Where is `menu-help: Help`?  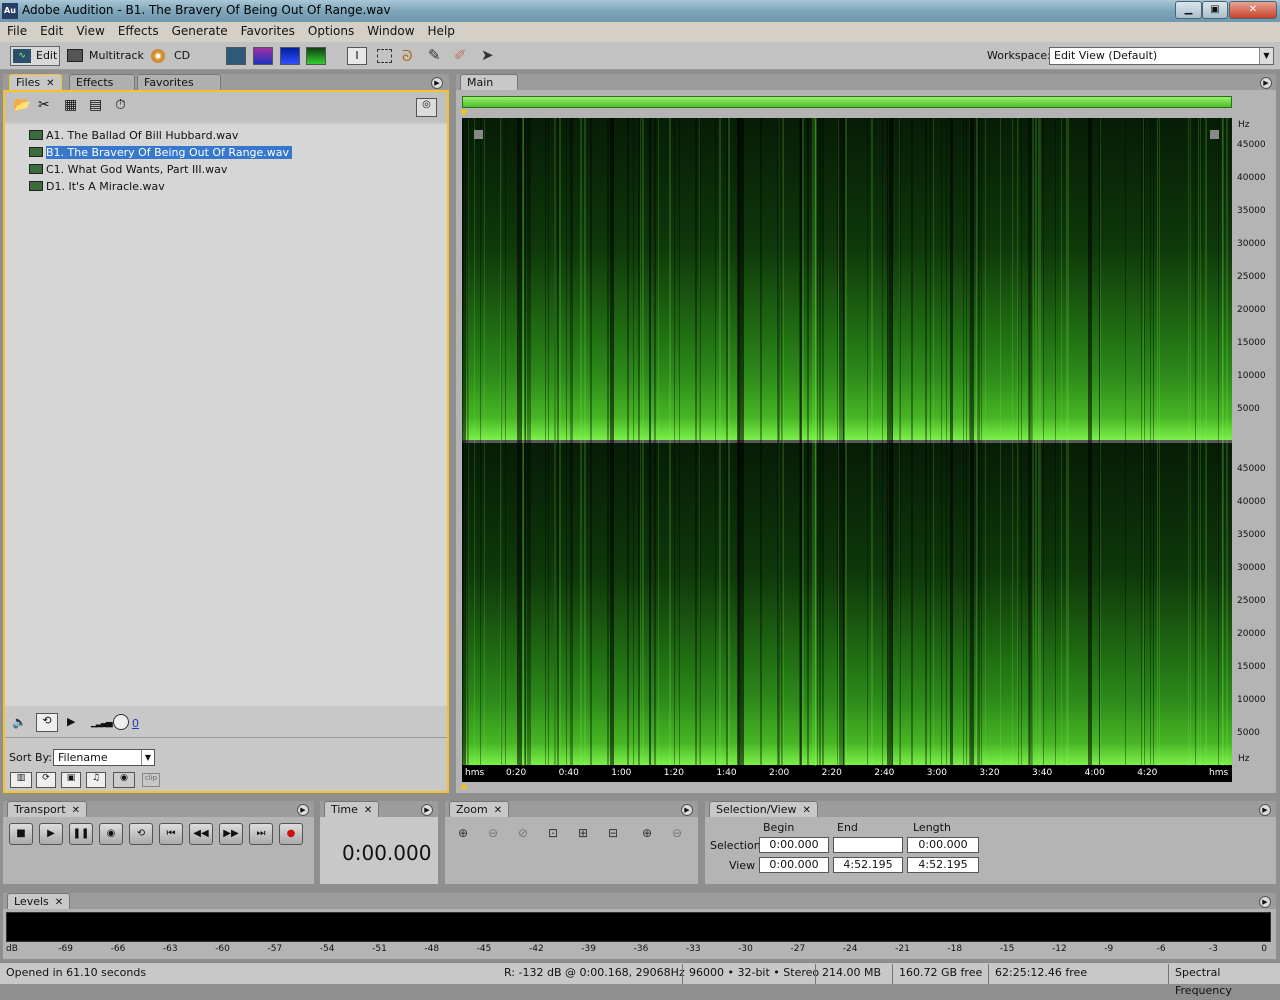
menu-help: Help is located at coordinates (441, 30).